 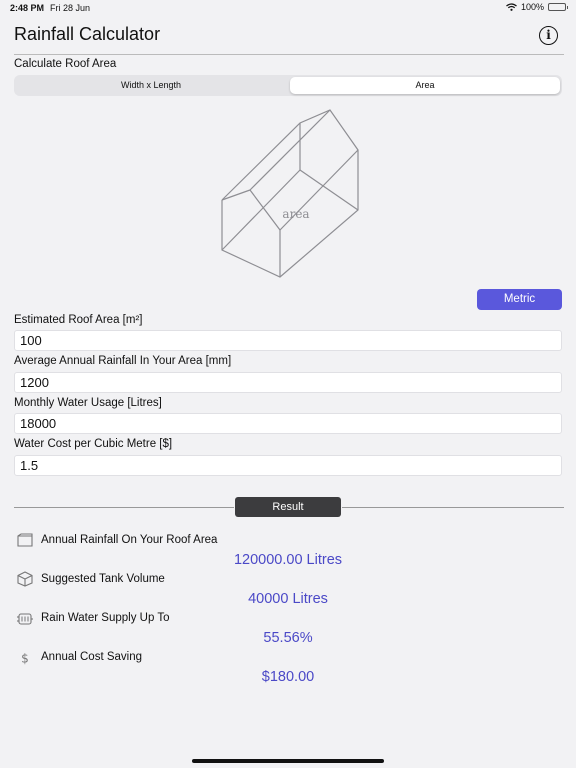 What do you see at coordinates (92, 657) in the screenshot?
I see `cost-saving-label: Annual Cost Saving` at bounding box center [92, 657].